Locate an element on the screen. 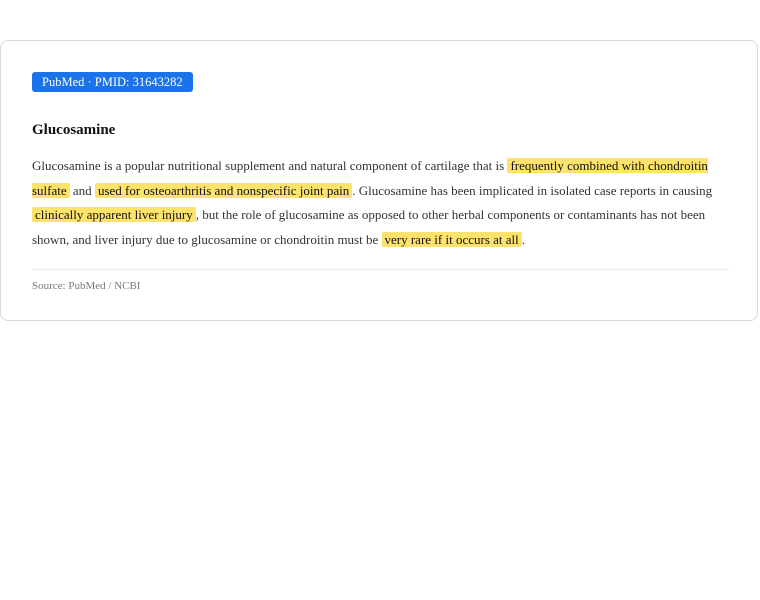  abstract-segment: . is located at coordinates (523, 240).